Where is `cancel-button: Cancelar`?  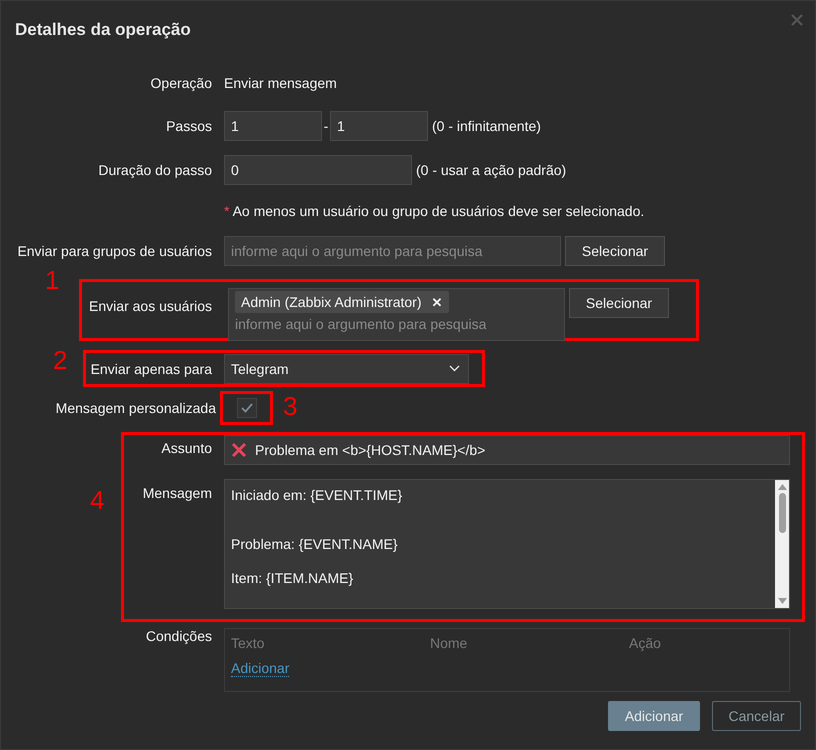
cancel-button: Cancelar is located at coordinates (756, 716).